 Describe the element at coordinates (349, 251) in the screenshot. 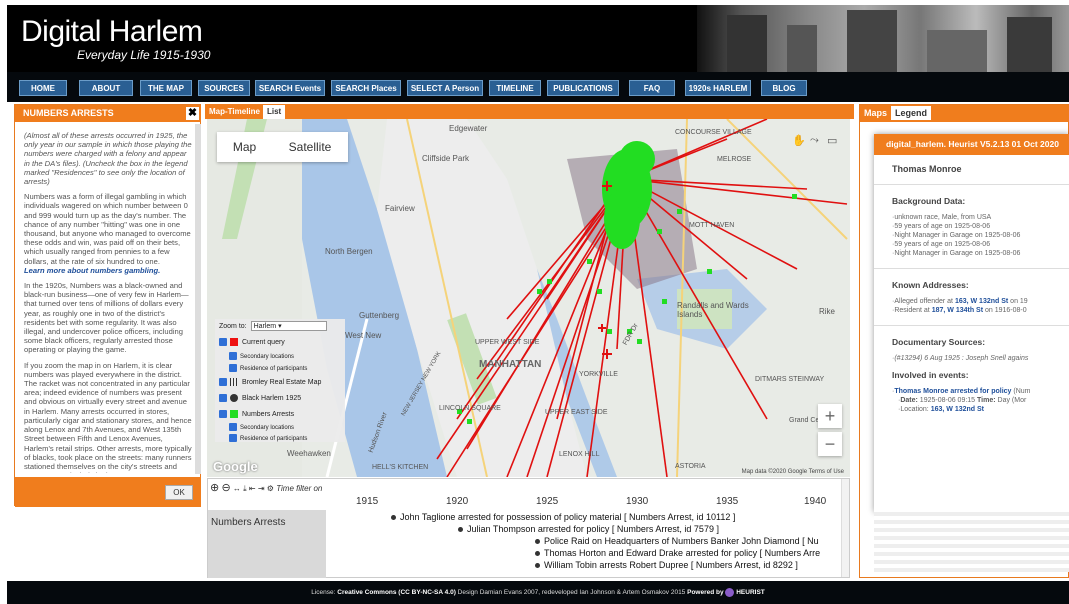

I see `map-label-north-bergen: North Bergen` at that location.